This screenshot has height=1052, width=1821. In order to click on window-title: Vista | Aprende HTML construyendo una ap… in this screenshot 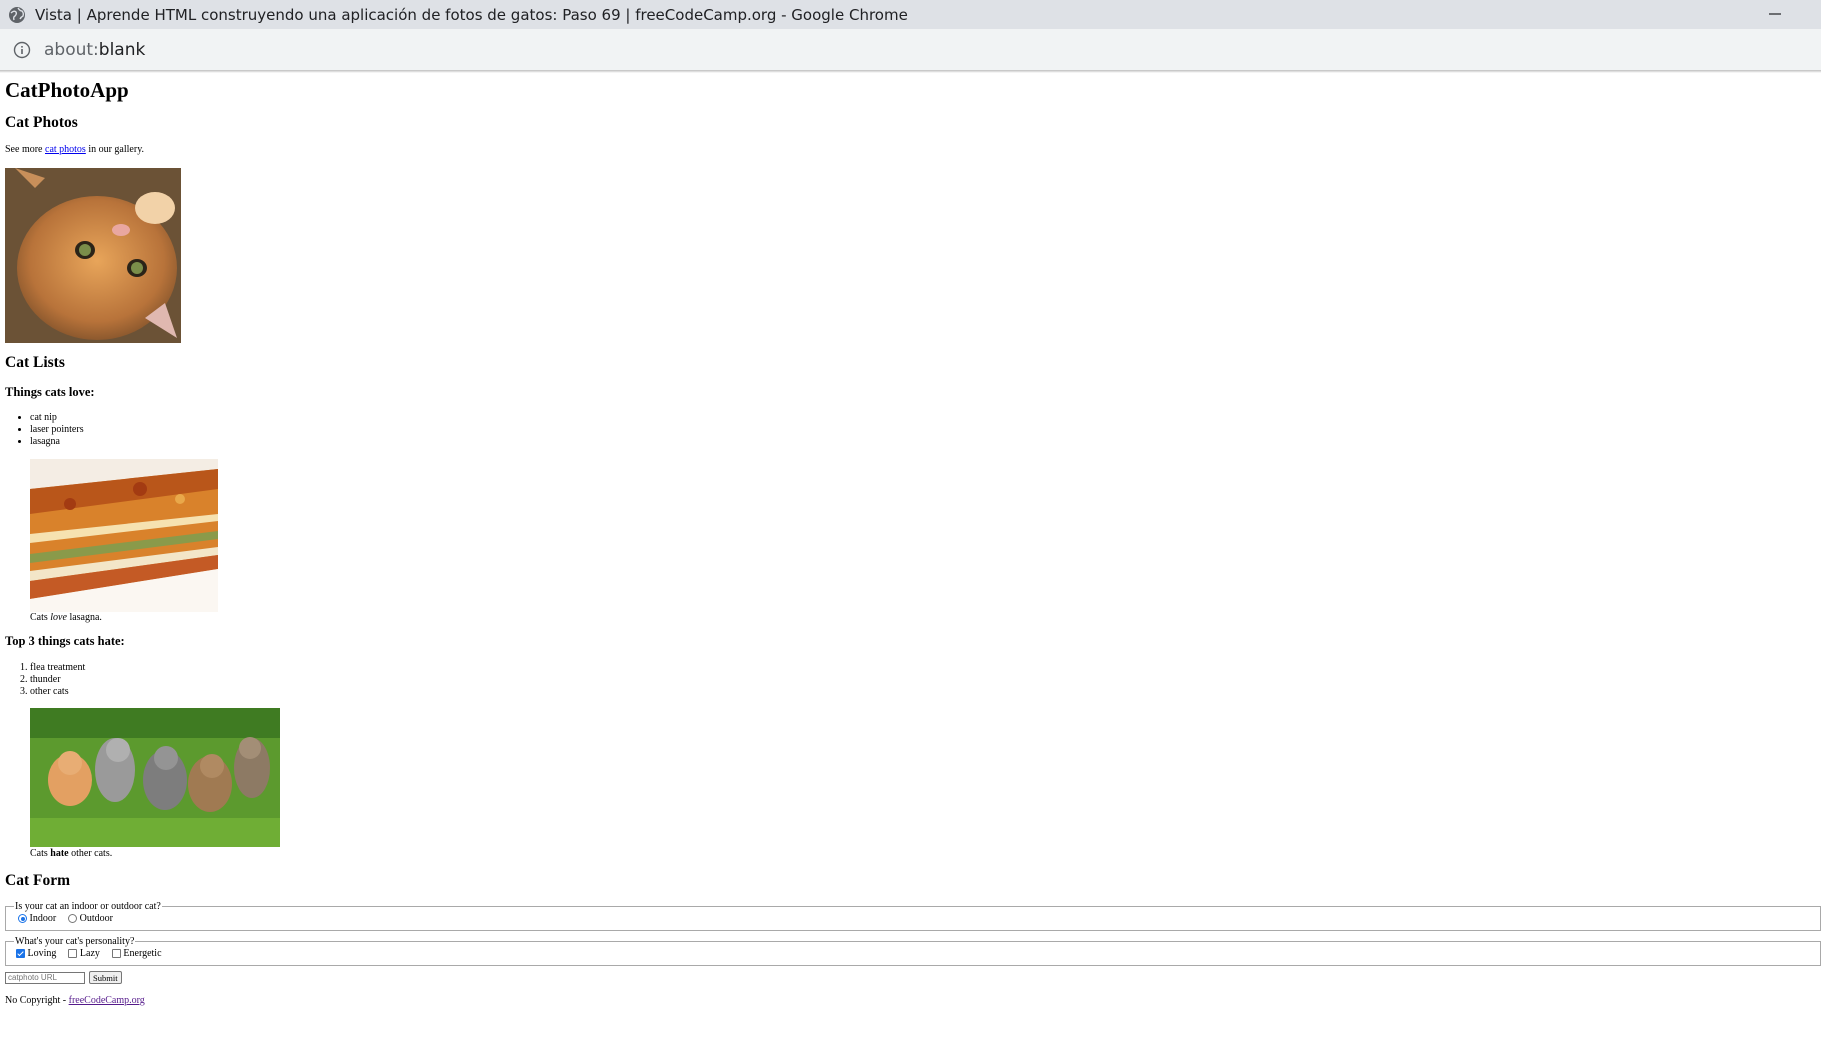, I will do `click(471, 14)`.